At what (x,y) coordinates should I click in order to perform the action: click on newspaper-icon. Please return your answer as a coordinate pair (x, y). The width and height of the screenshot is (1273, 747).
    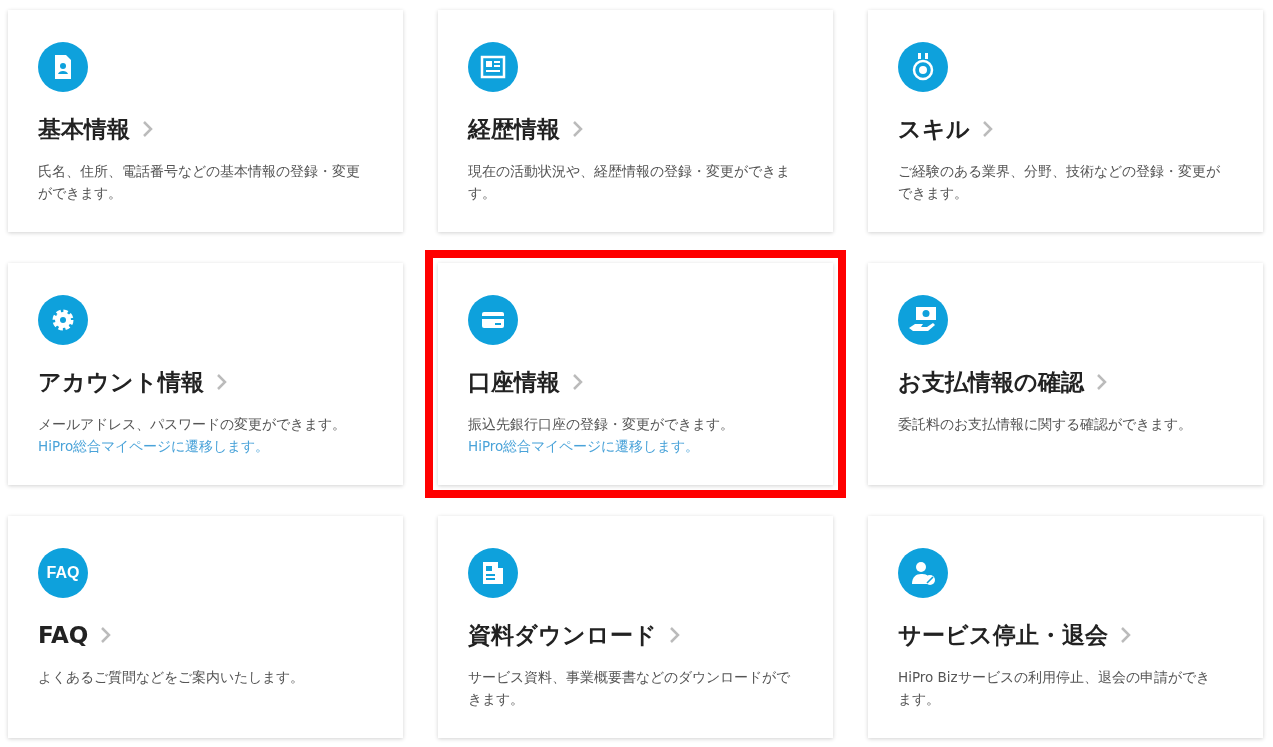
    Looking at the image, I should click on (493, 67).